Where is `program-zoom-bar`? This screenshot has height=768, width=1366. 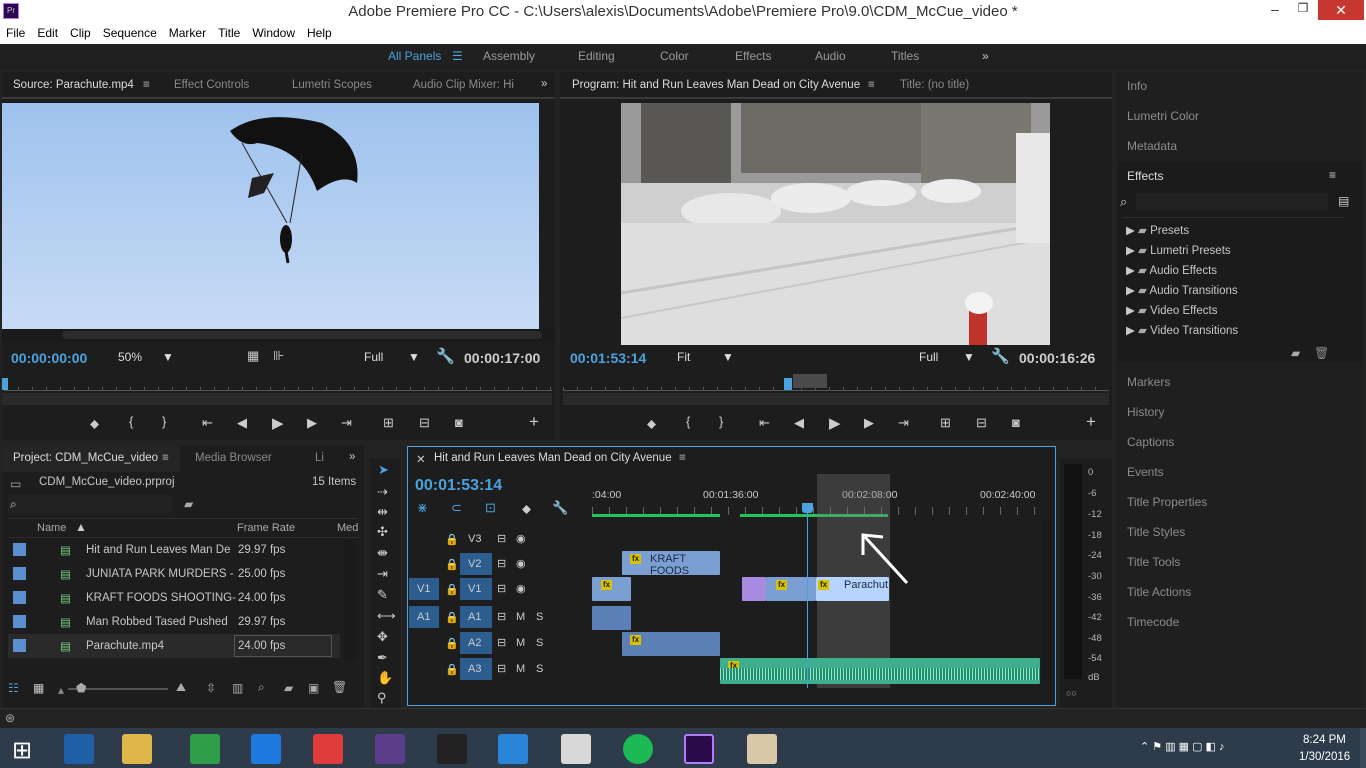
program-zoom-bar is located at coordinates (836, 399).